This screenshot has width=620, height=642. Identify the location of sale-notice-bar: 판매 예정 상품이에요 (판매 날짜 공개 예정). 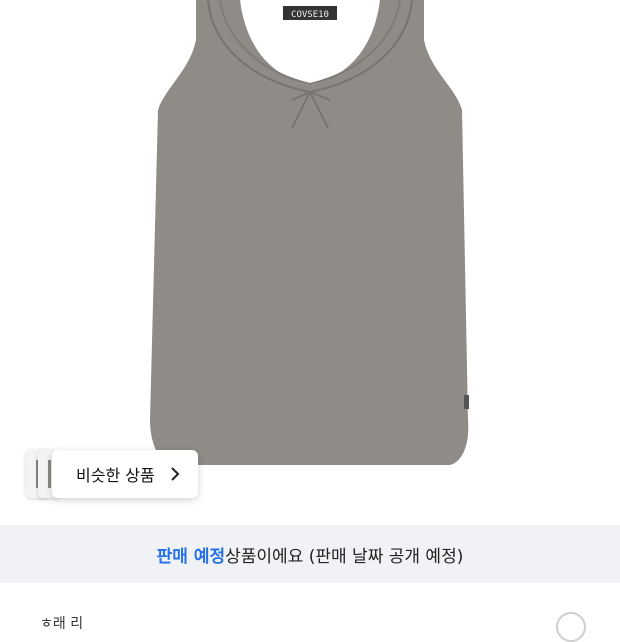
(310, 554).